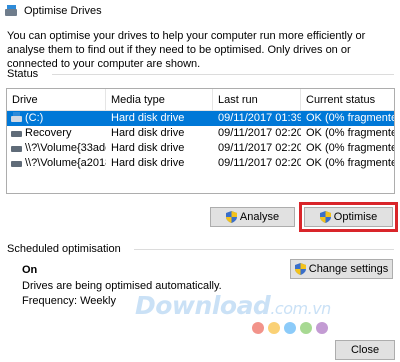 The image size is (400, 362). I want to click on column-header-media-type: Media type, so click(159, 100).